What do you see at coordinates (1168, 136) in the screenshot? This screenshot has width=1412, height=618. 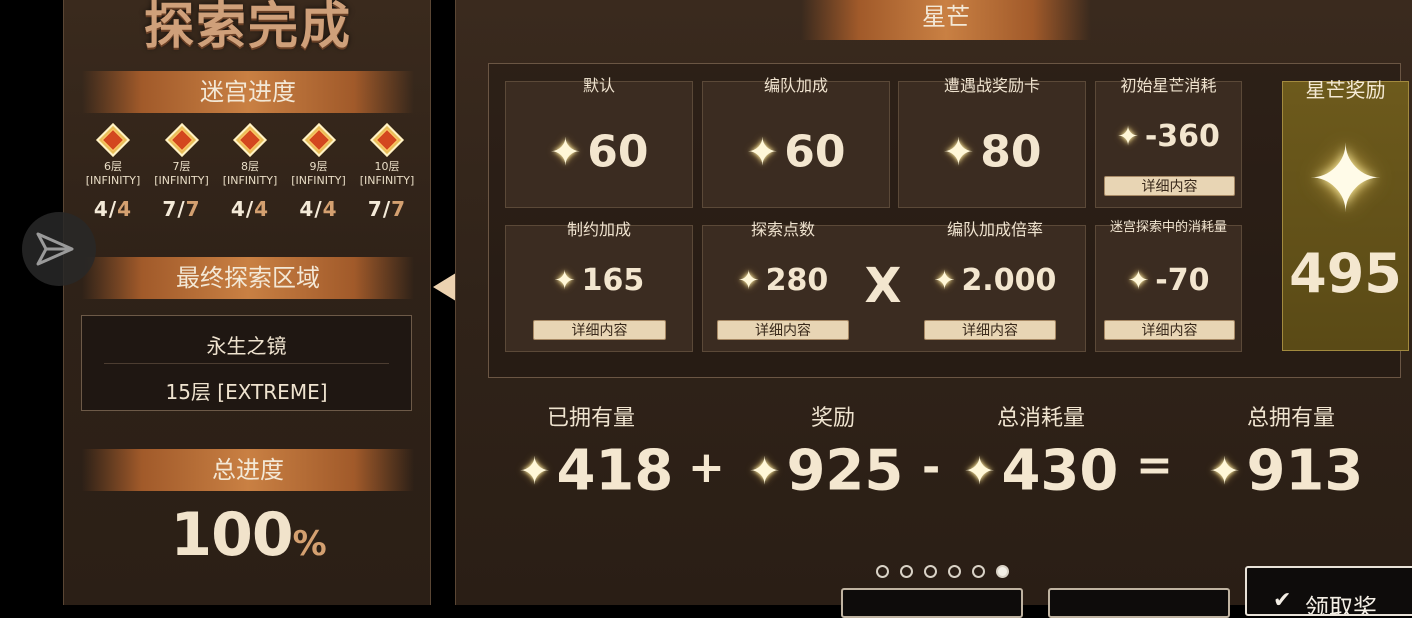 I see `cell-value: ✦ -360` at bounding box center [1168, 136].